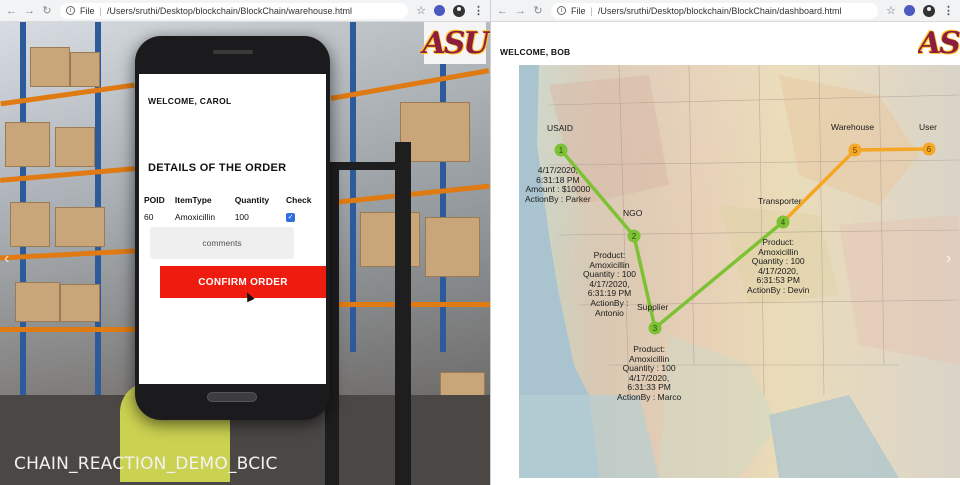 The width and height of the screenshot is (960, 485). I want to click on node-label: 4, so click(783, 222).